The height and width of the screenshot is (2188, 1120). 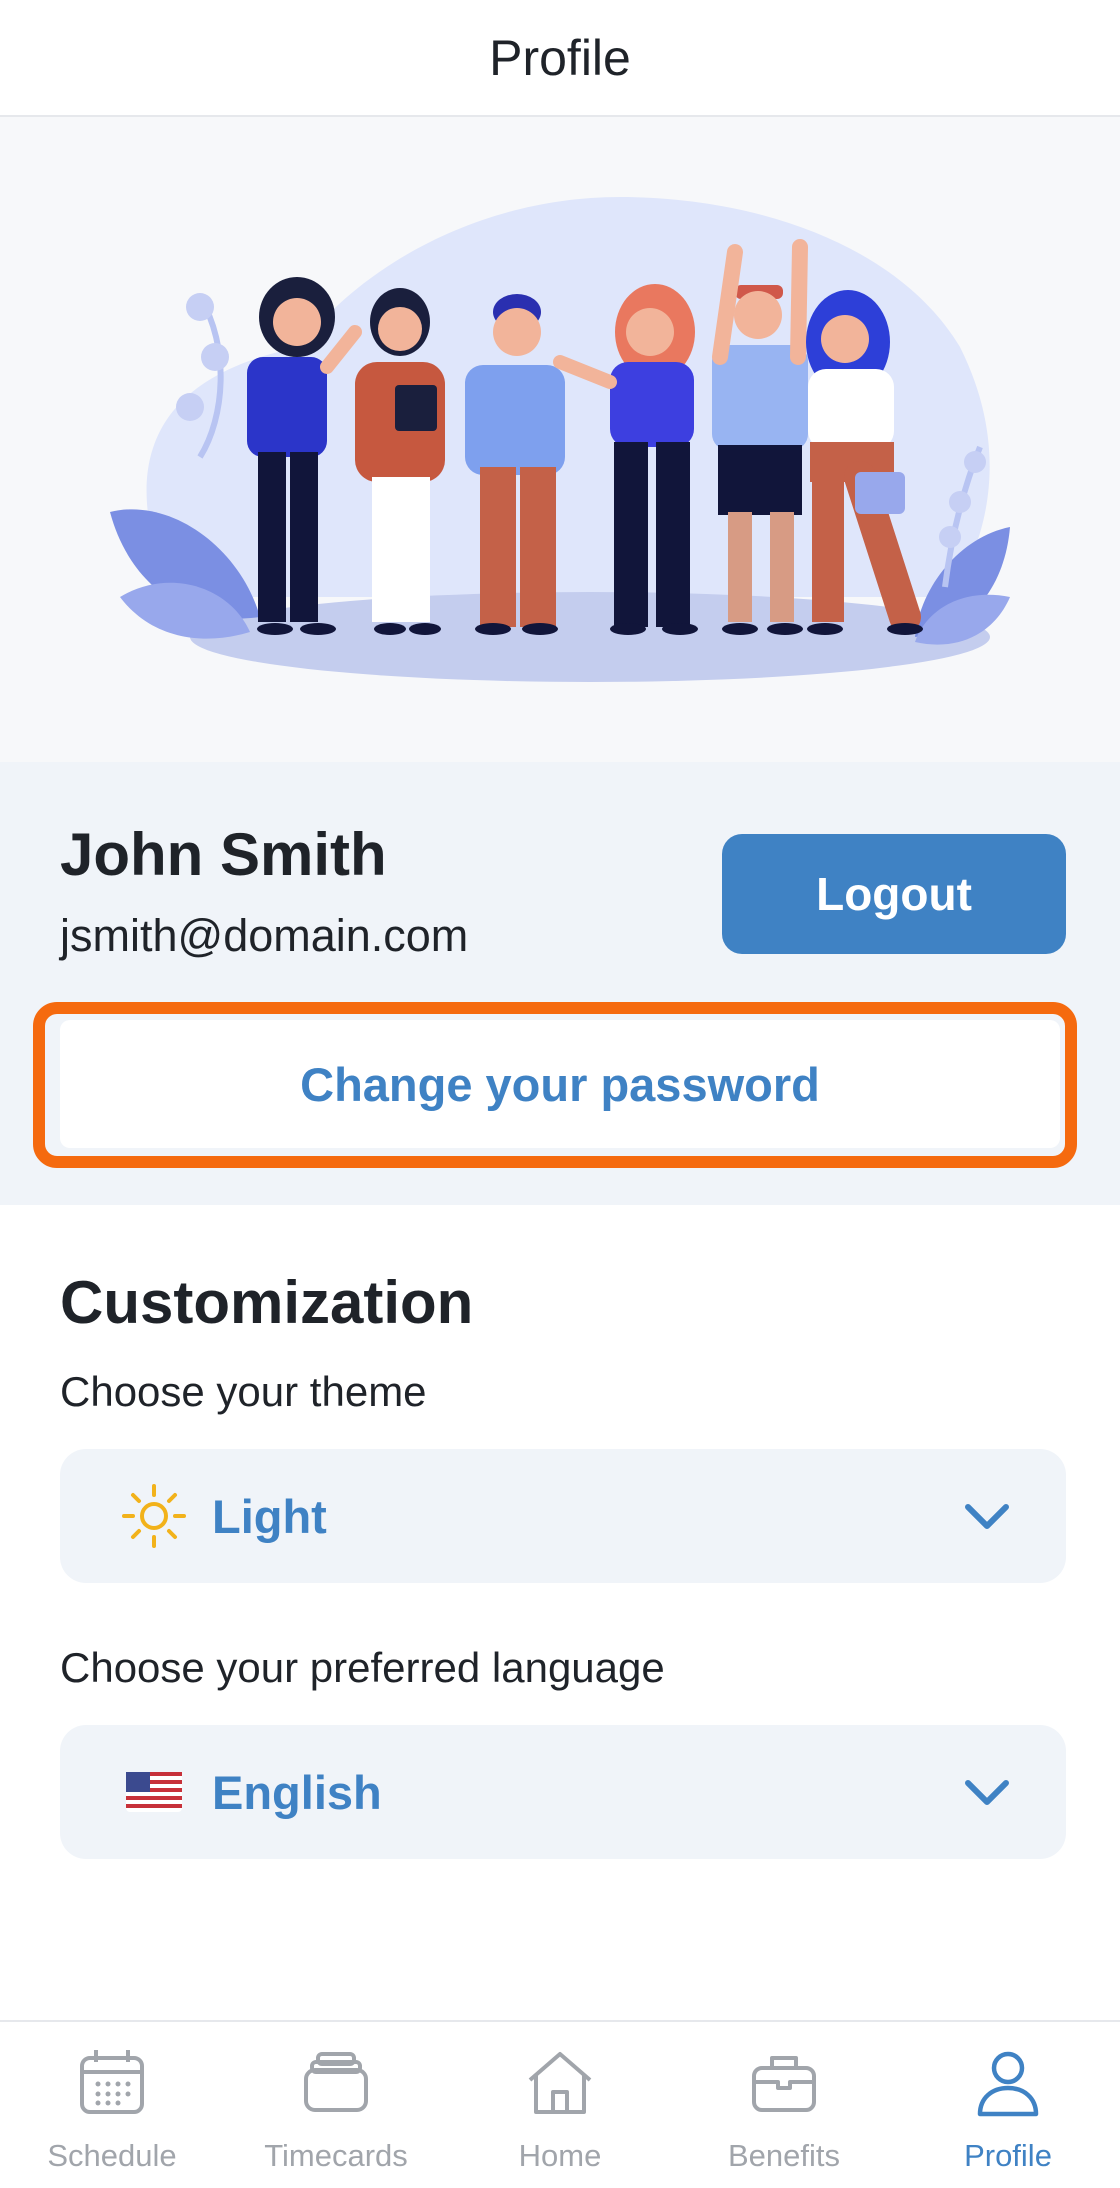 I want to click on briefcase-icon, so click(x=784, y=2084).